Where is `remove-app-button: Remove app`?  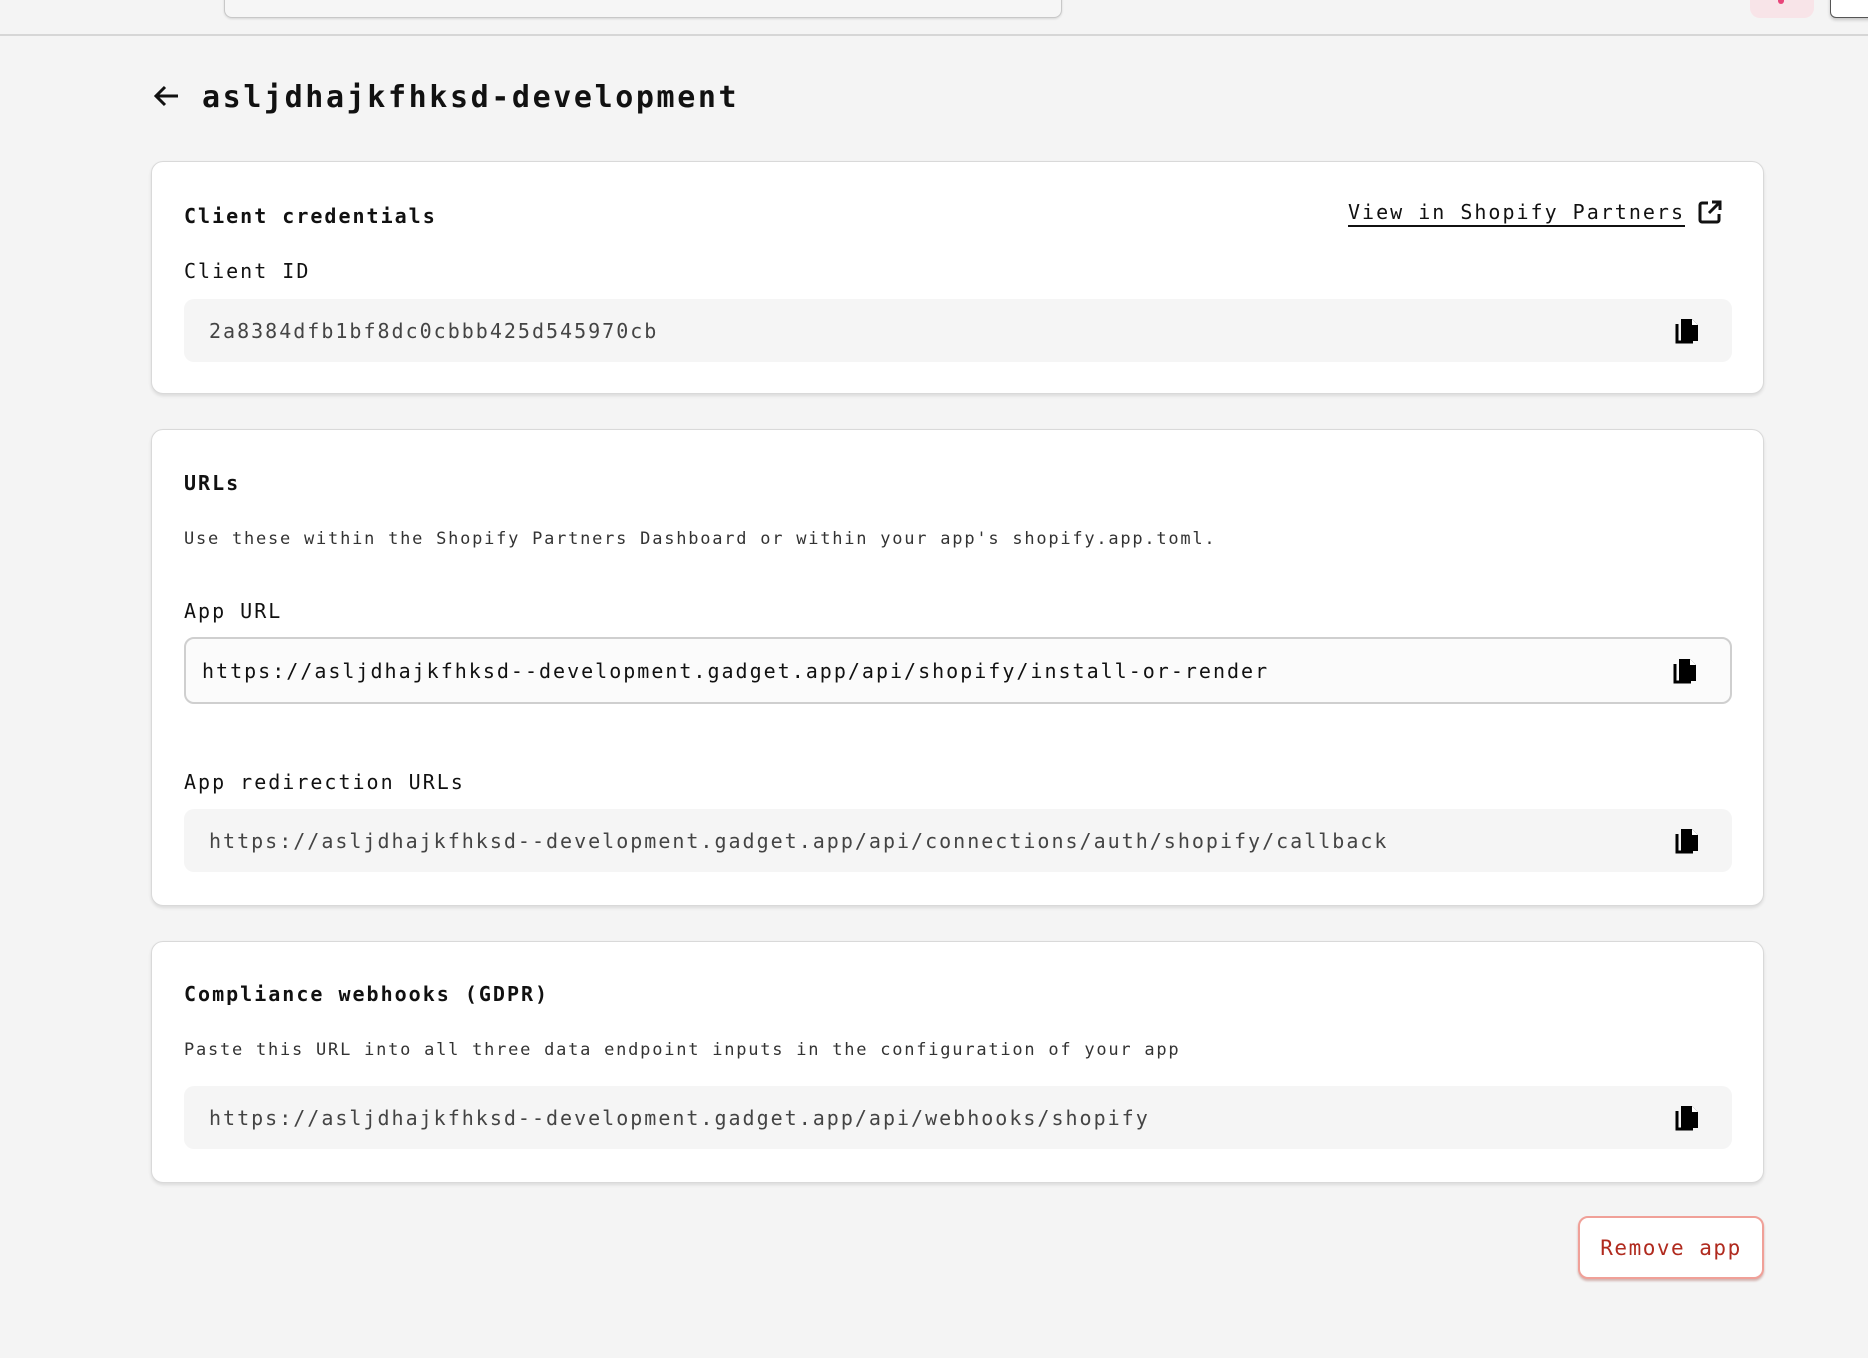
remove-app-button: Remove app is located at coordinates (1671, 1247).